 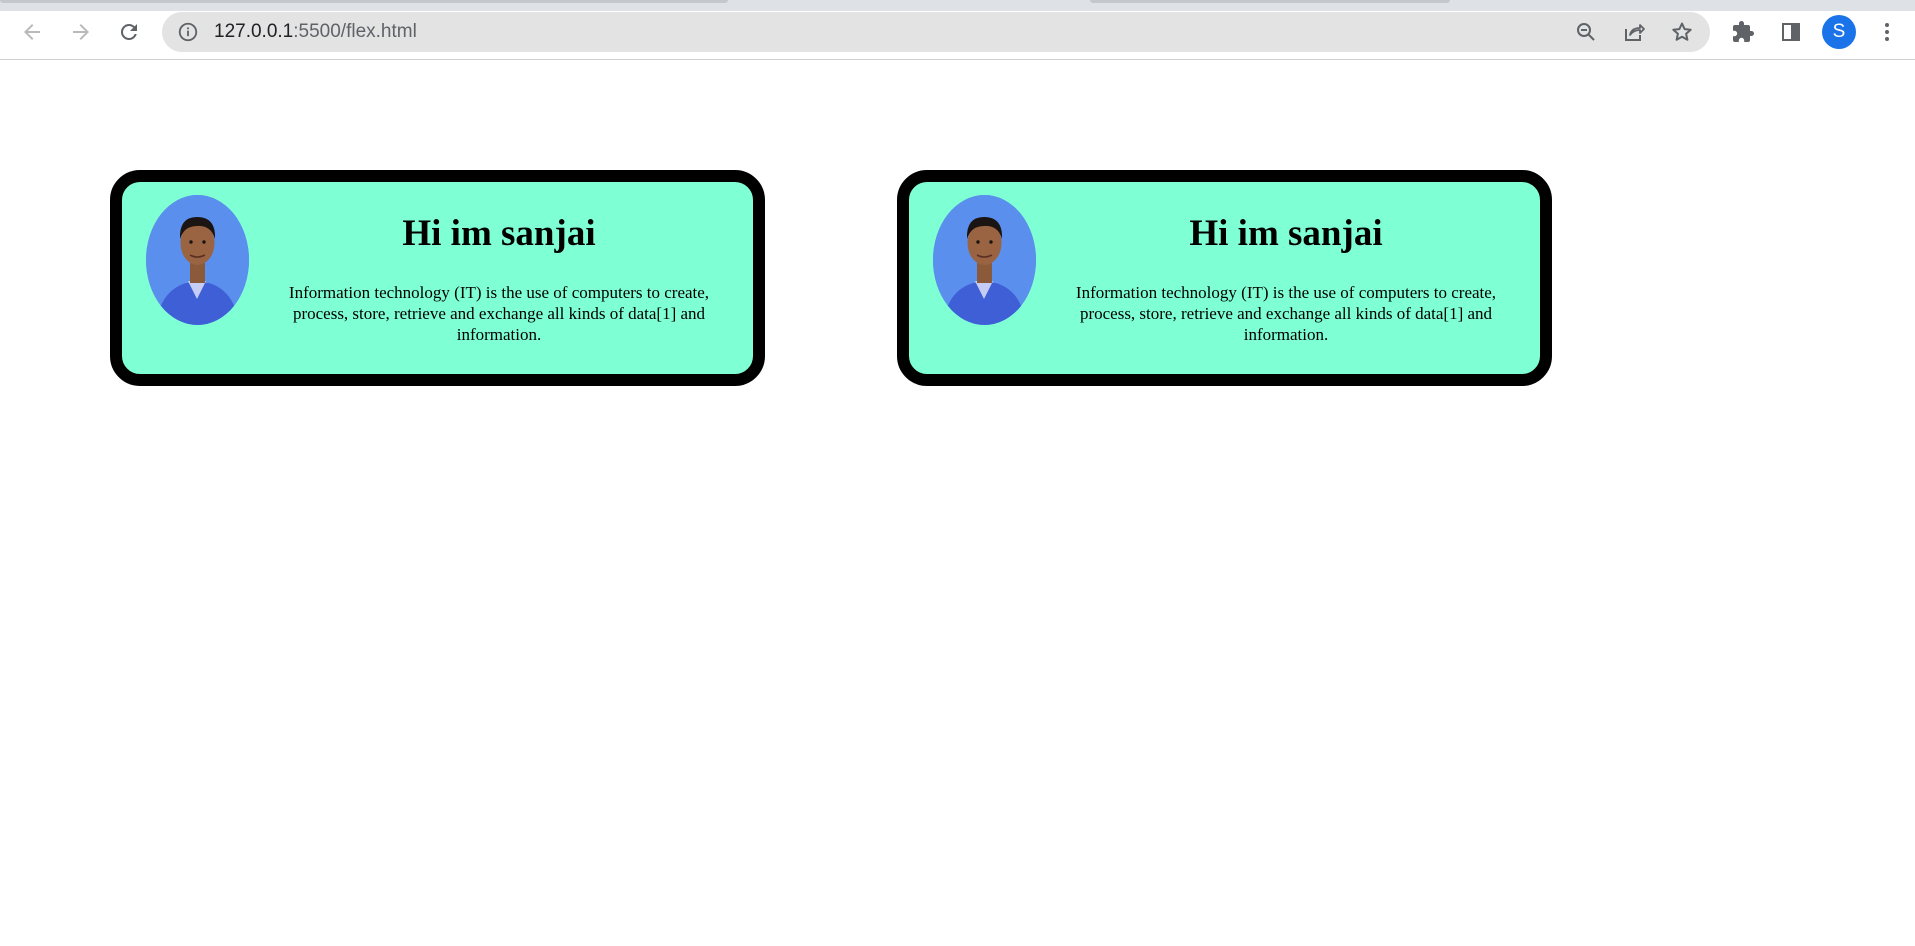 I want to click on back-button, so click(x=32, y=32).